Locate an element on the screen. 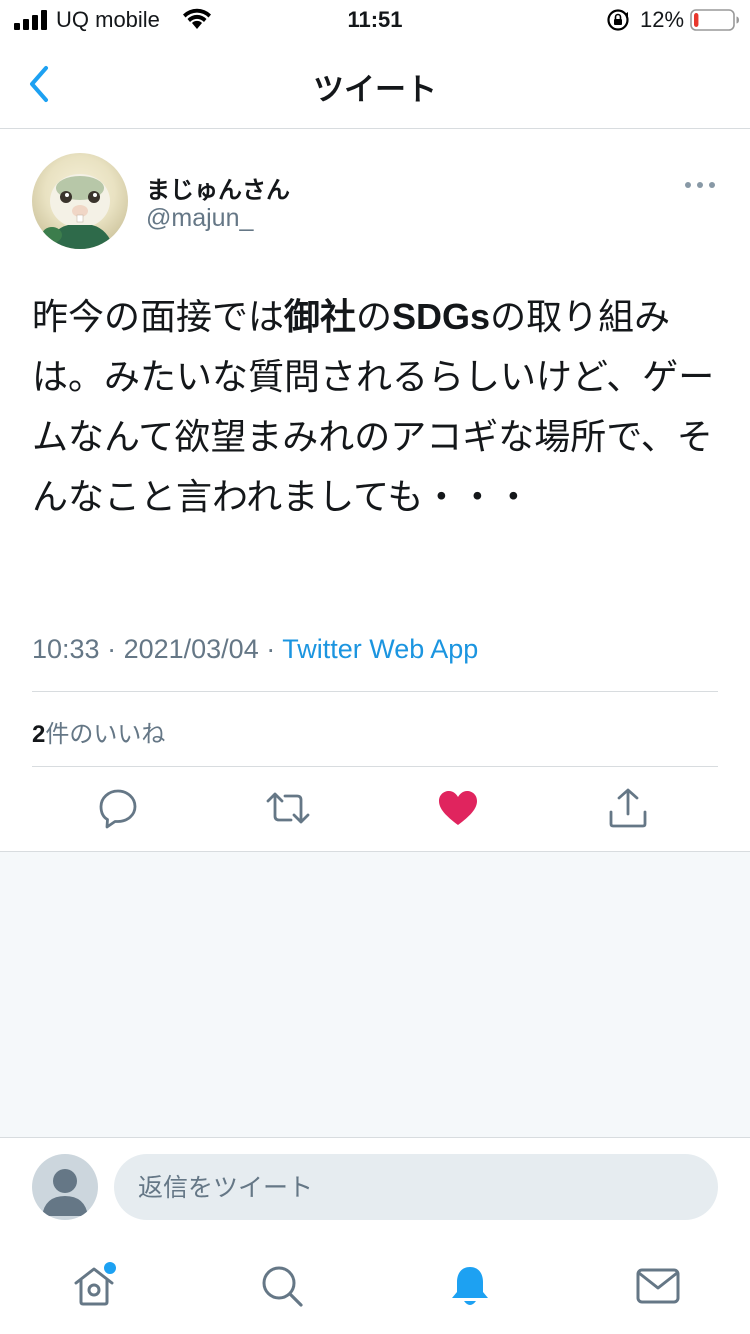 The image size is (750, 1334). likes-count: 2 is located at coordinates (39, 734).